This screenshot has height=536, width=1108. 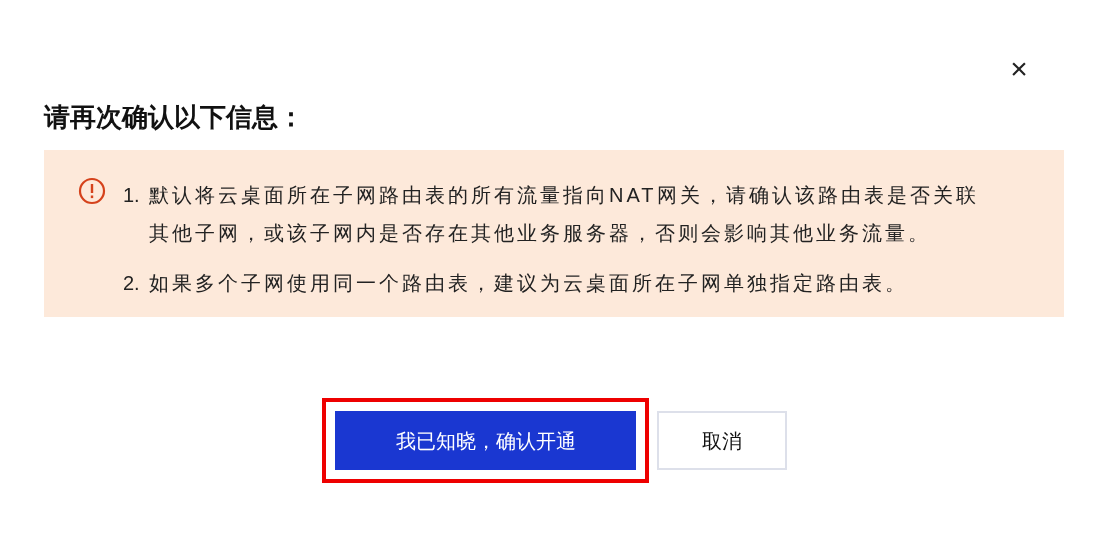 I want to click on list-number: 2., so click(x=132, y=283).